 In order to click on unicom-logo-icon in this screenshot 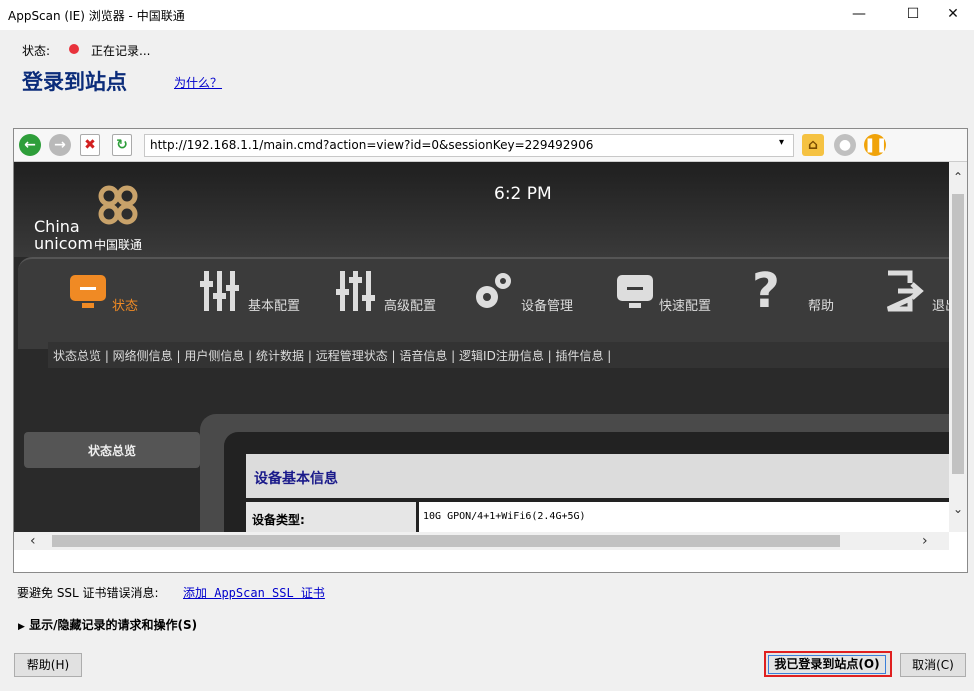, I will do `click(118, 205)`.